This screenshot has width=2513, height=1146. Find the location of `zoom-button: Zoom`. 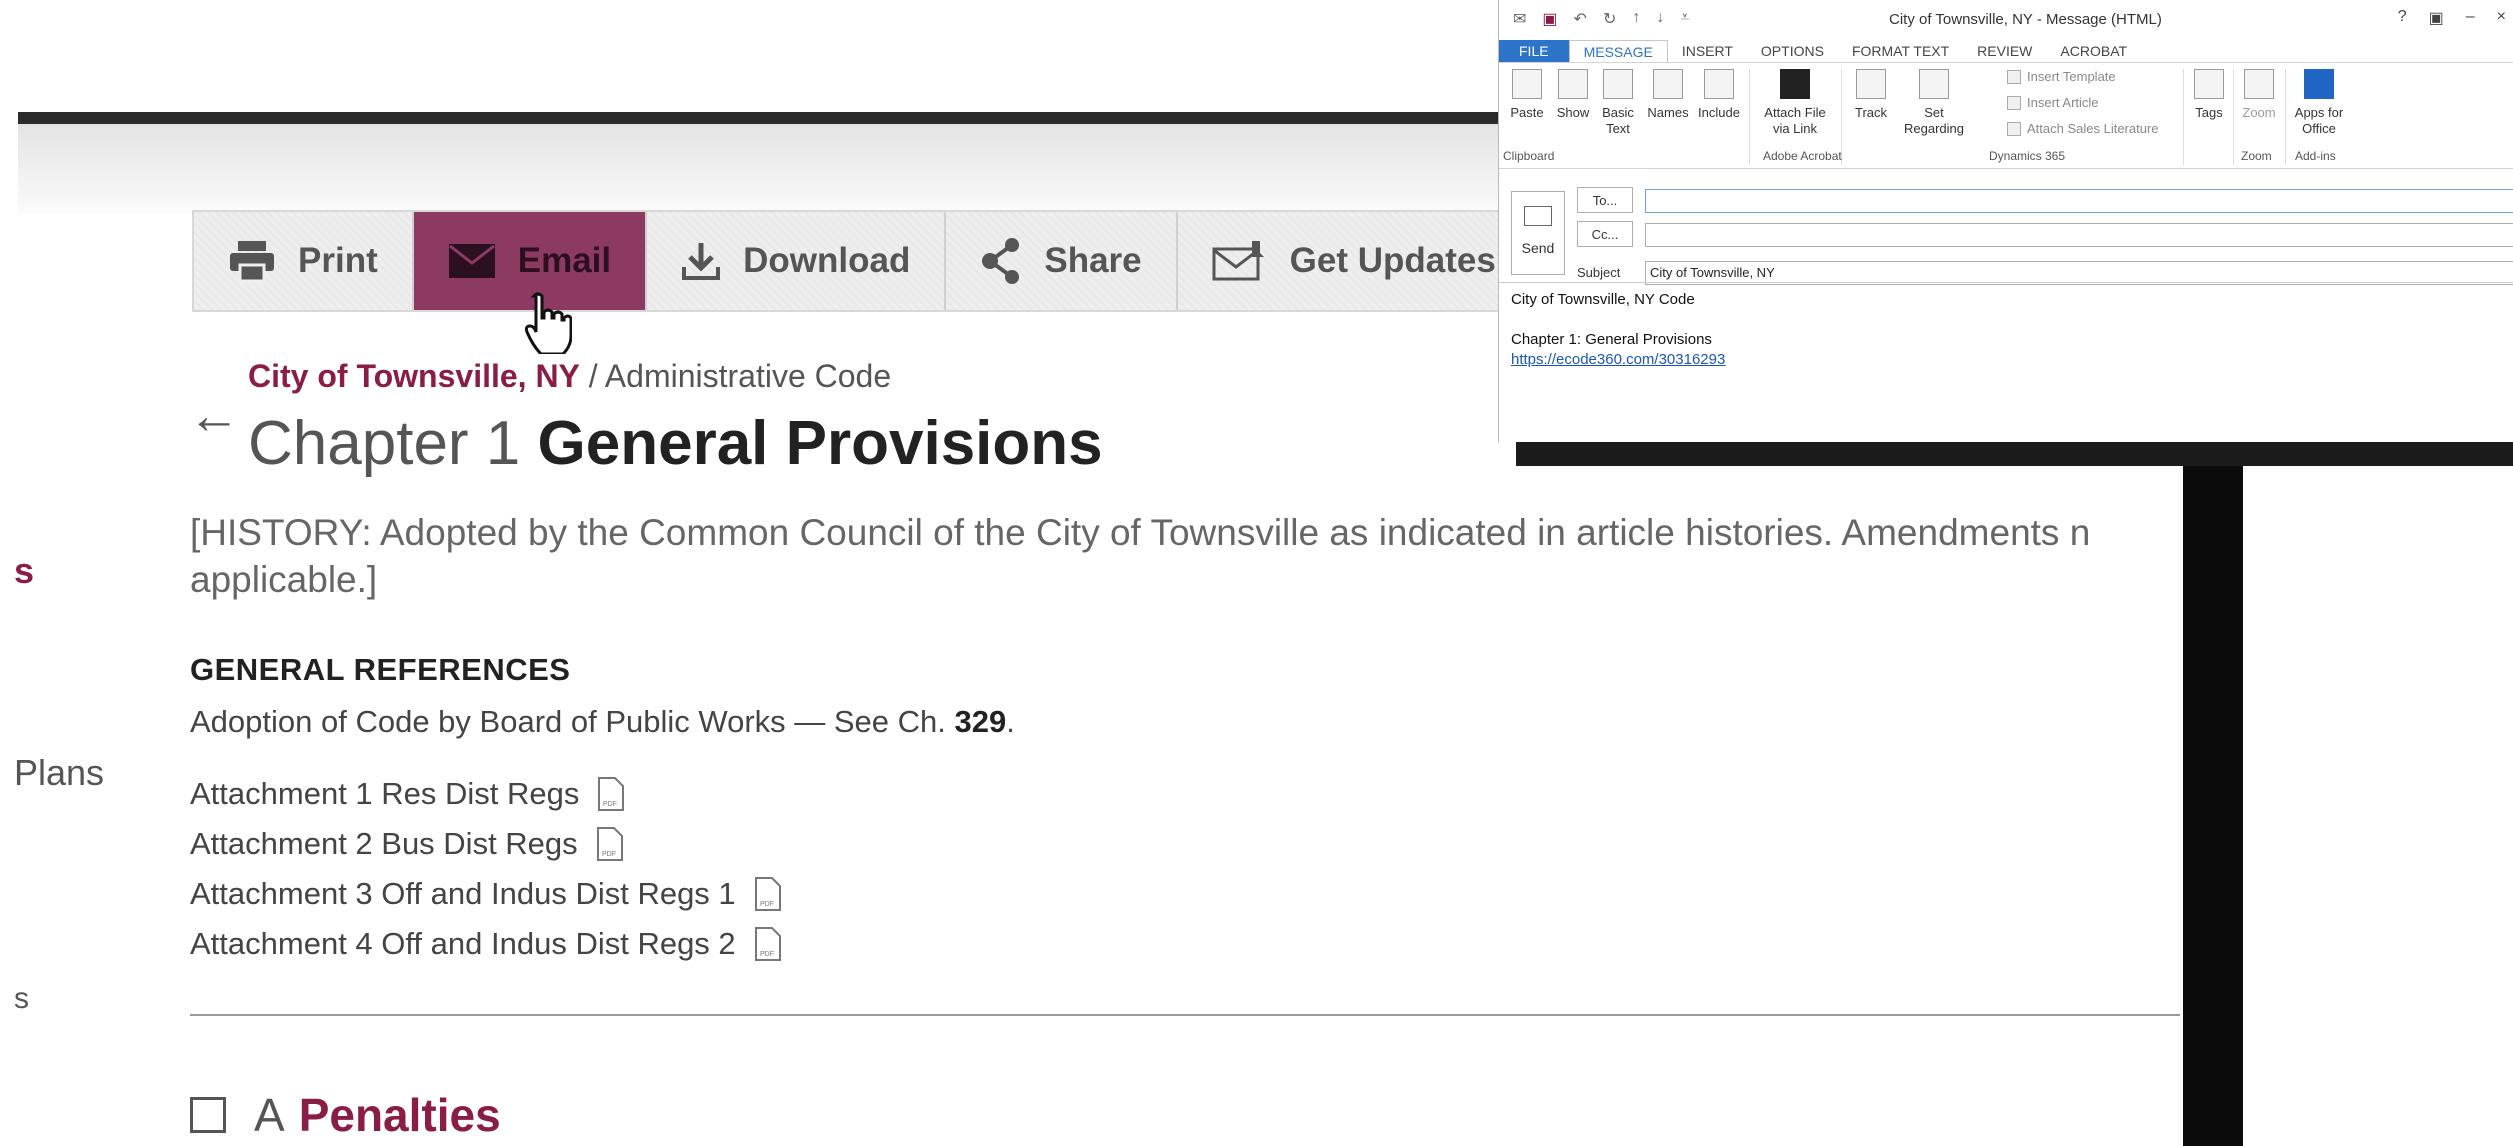

zoom-button: Zoom is located at coordinates (2259, 95).